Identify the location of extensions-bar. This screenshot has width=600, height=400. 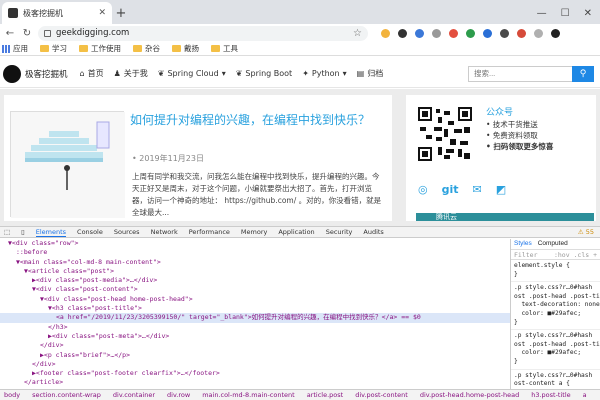
(470, 33).